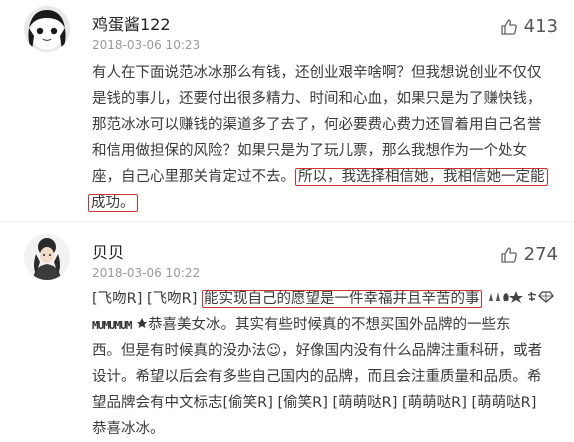 The height and width of the screenshot is (442, 574). I want to click on timestamp: 2018-03-06 10:22, so click(146, 273).